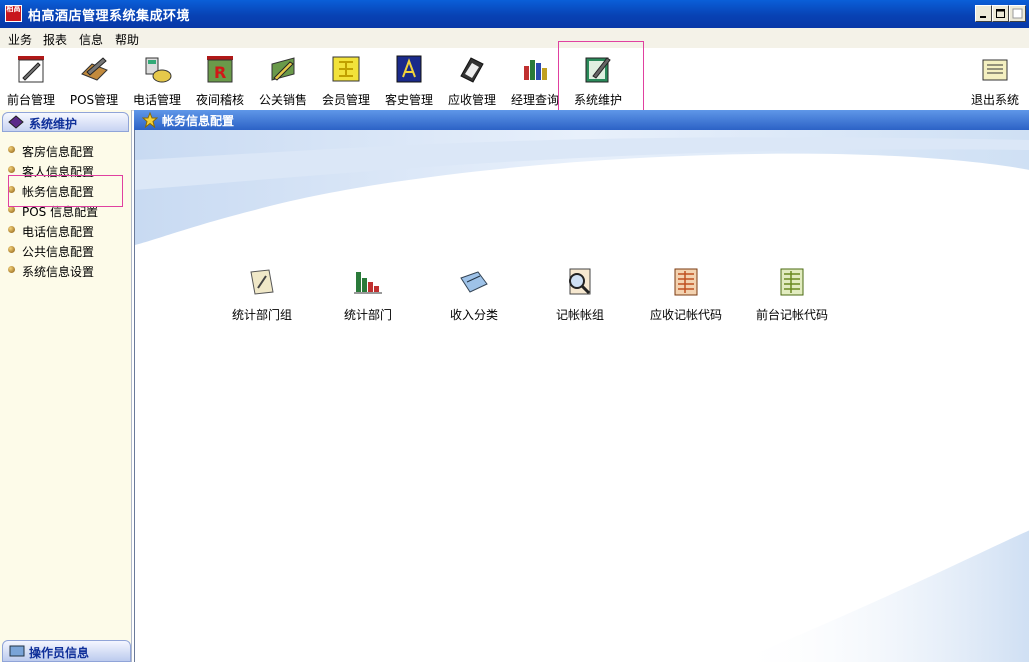  Describe the element at coordinates (158, 70) in the screenshot. I see `phone-icon` at that location.